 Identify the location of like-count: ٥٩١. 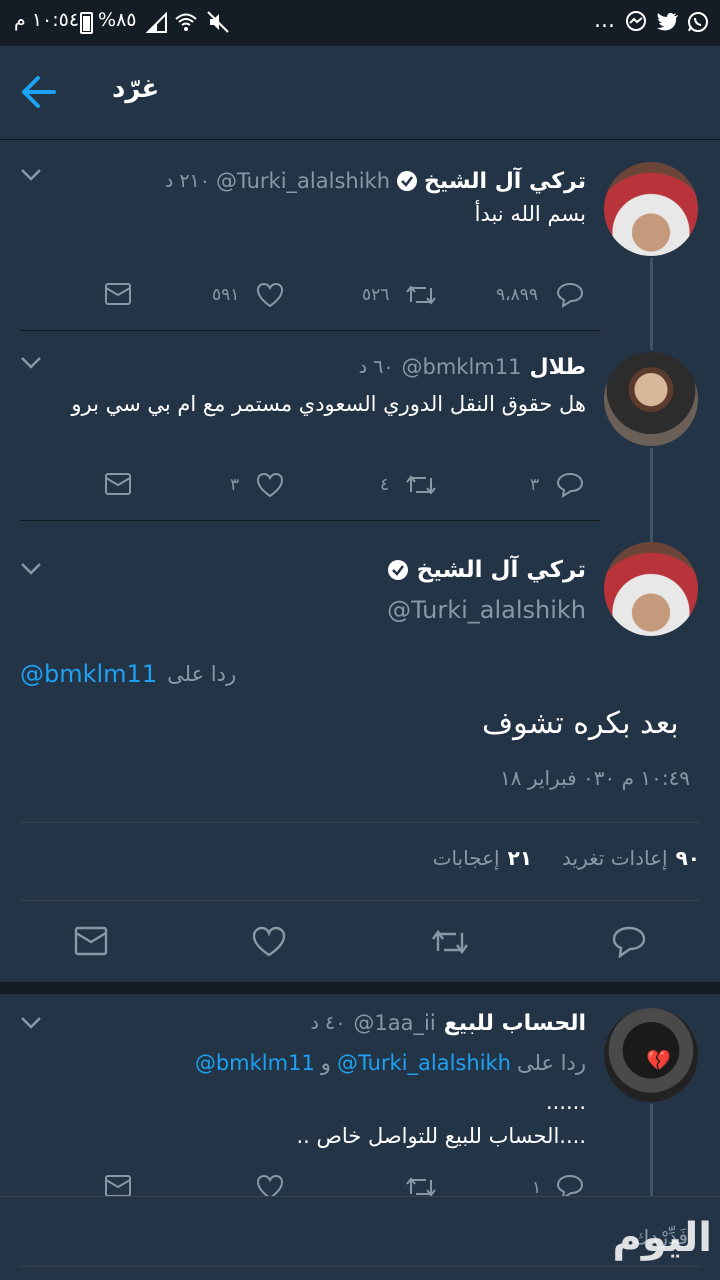
(226, 295).